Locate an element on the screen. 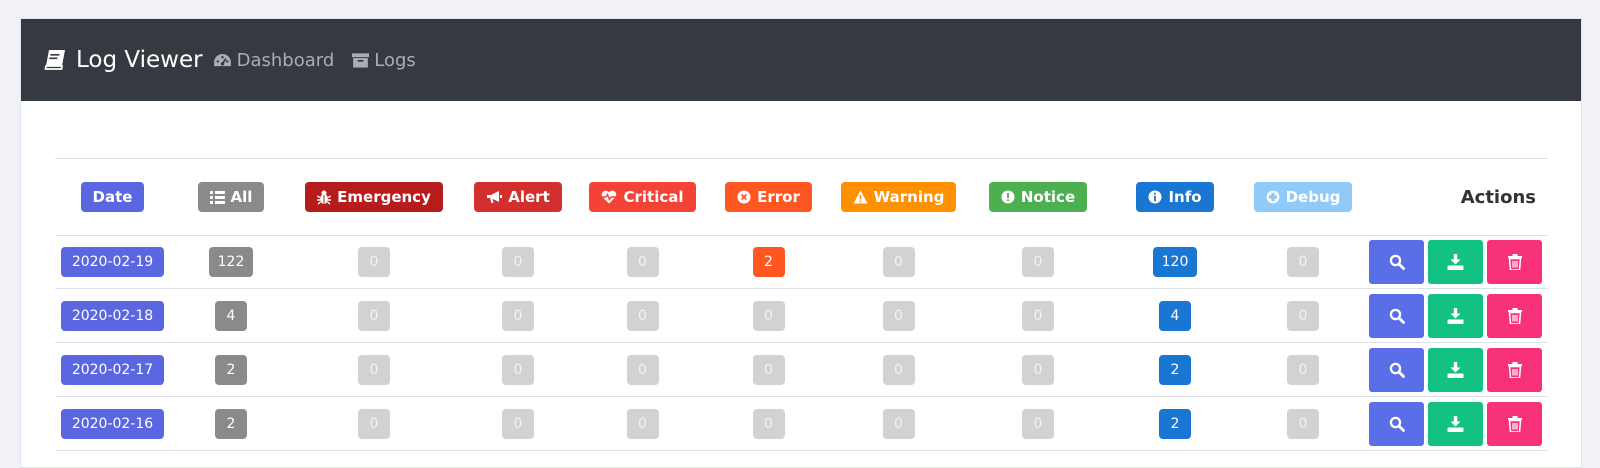  info-header-badge: Info is located at coordinates (1175, 197).